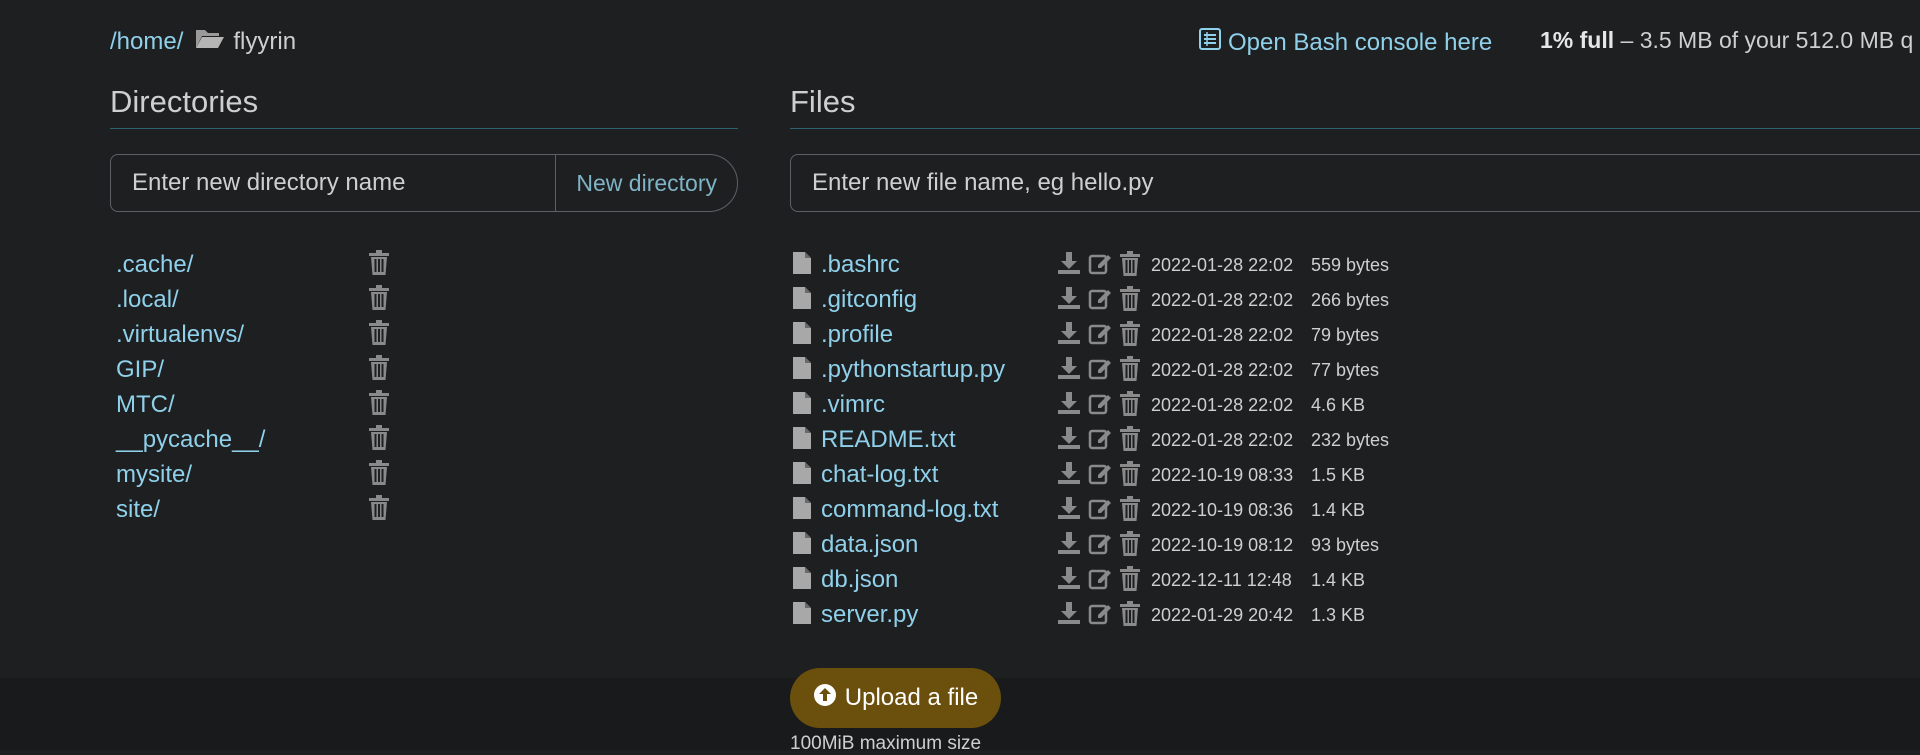 This screenshot has height=755, width=1920. What do you see at coordinates (1222, 475) in the screenshot?
I see `file-modified-date: 2022-10-19 08:33` at bounding box center [1222, 475].